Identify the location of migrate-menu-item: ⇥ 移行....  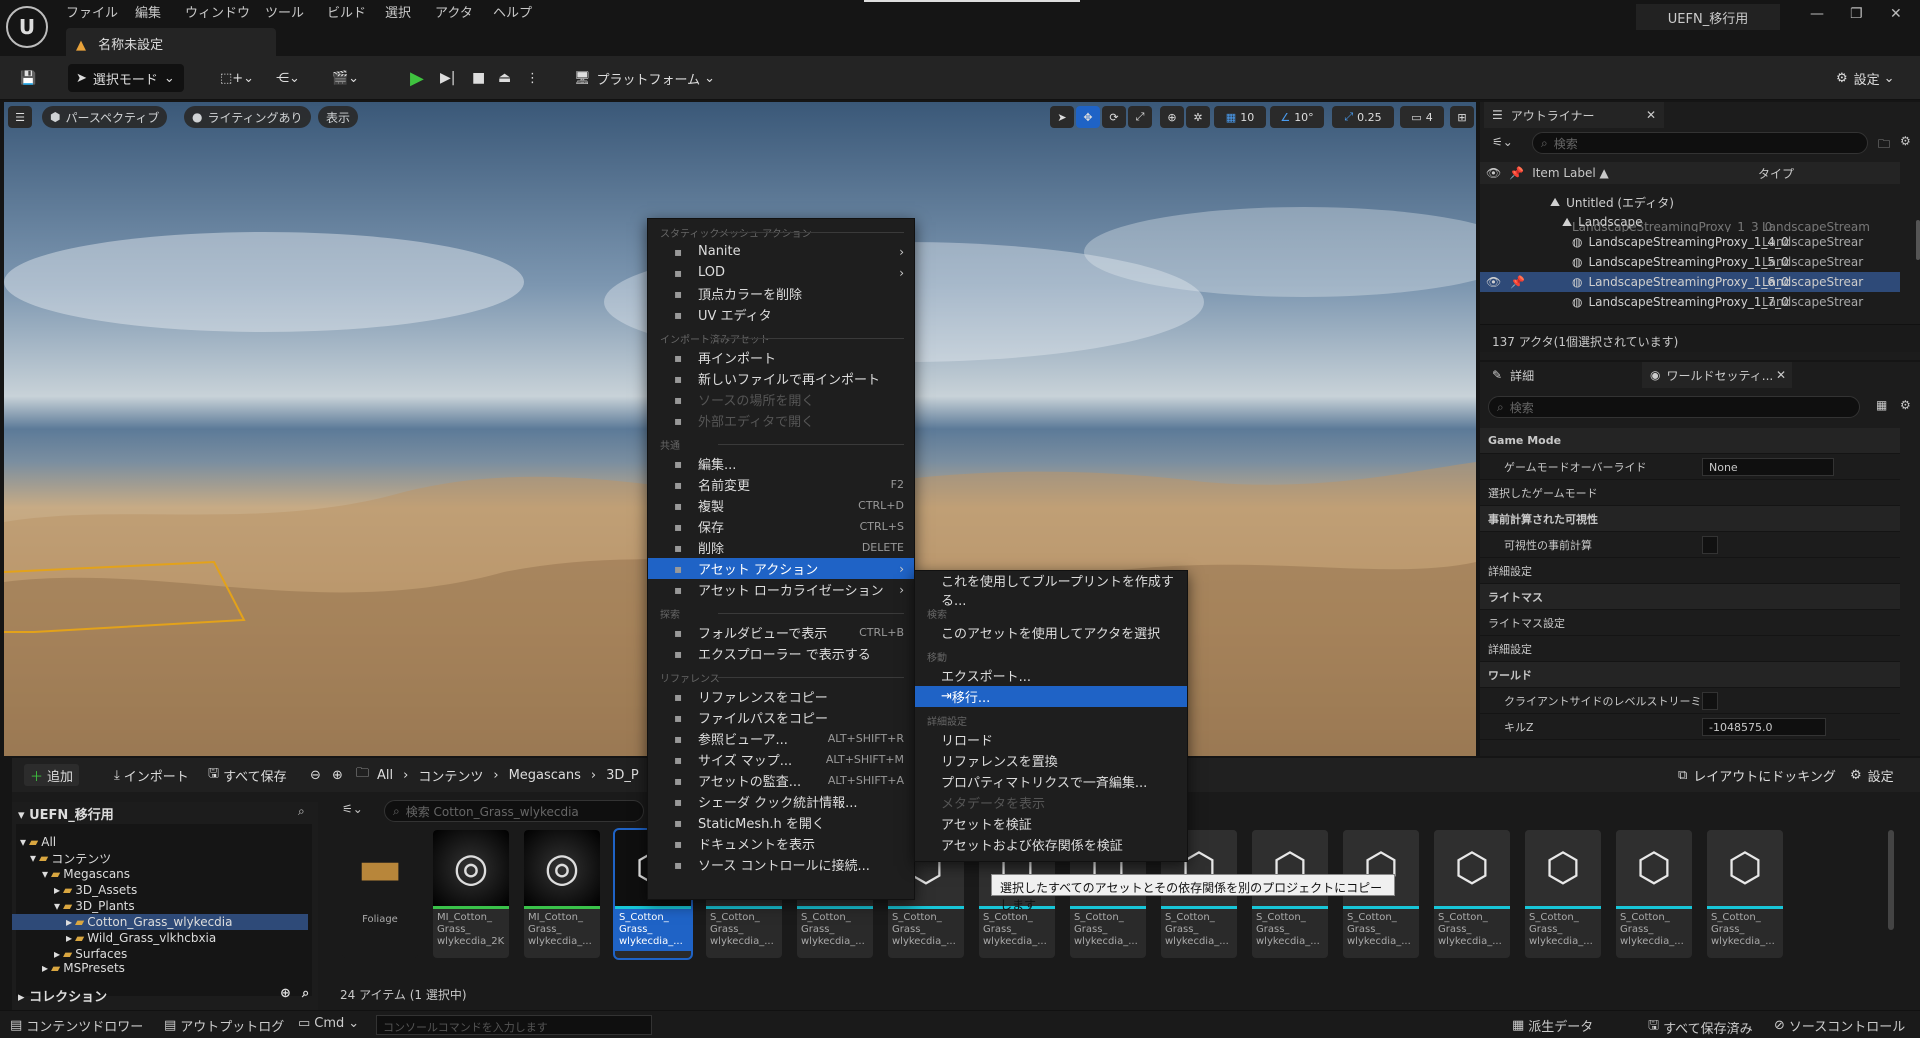
(1051, 696).